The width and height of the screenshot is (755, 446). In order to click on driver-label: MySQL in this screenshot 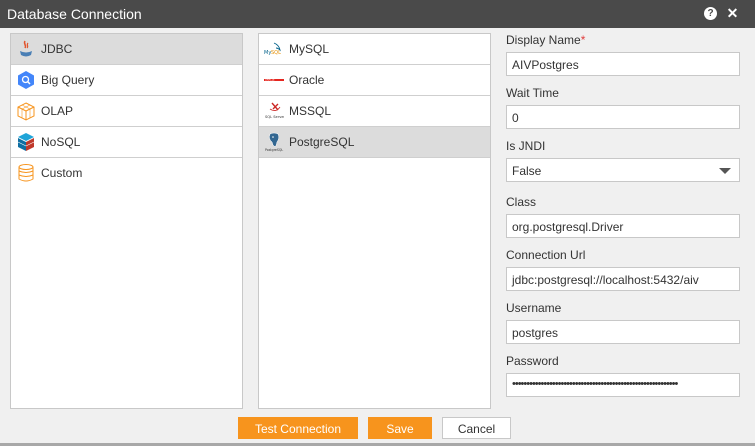, I will do `click(309, 49)`.